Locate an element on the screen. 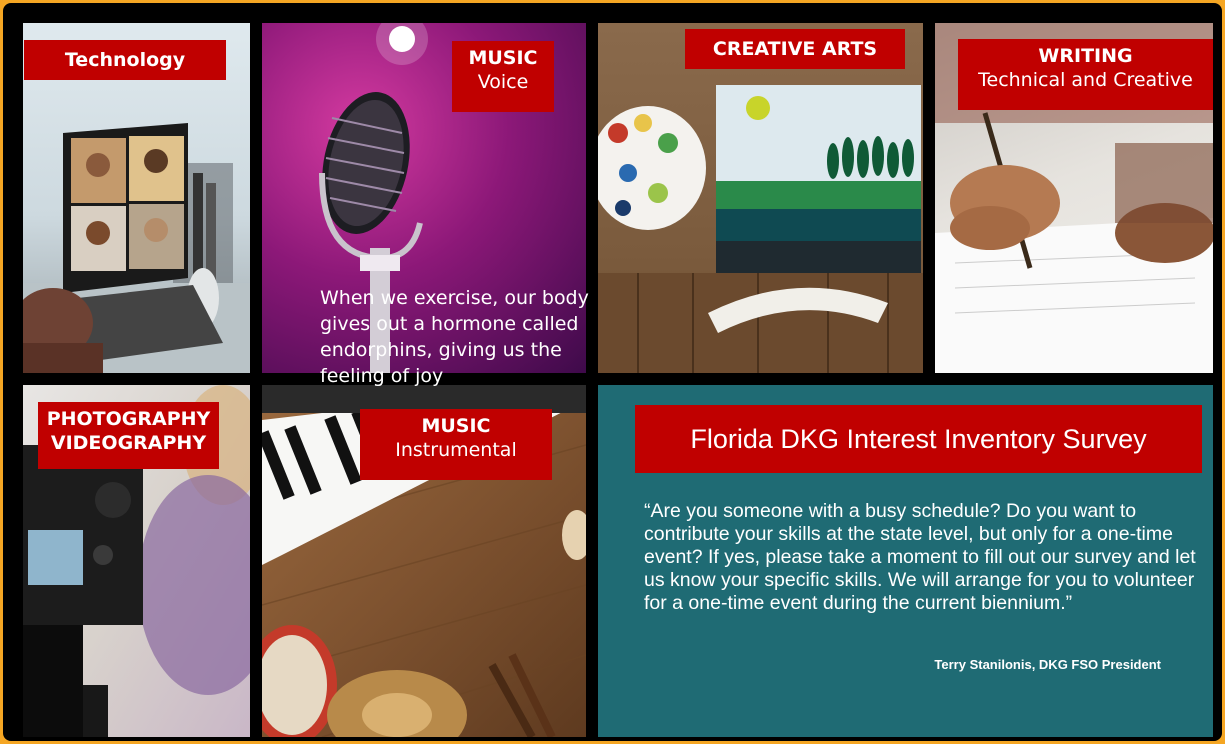  music-voice-subtitle: Voice is located at coordinates (503, 81).